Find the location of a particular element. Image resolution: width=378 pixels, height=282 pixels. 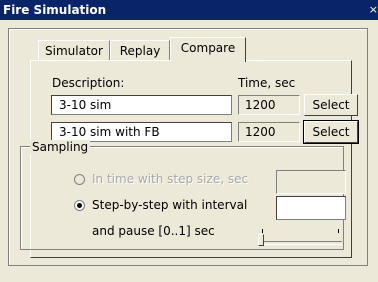

sampling-group-label: Sampling is located at coordinates (60, 147).